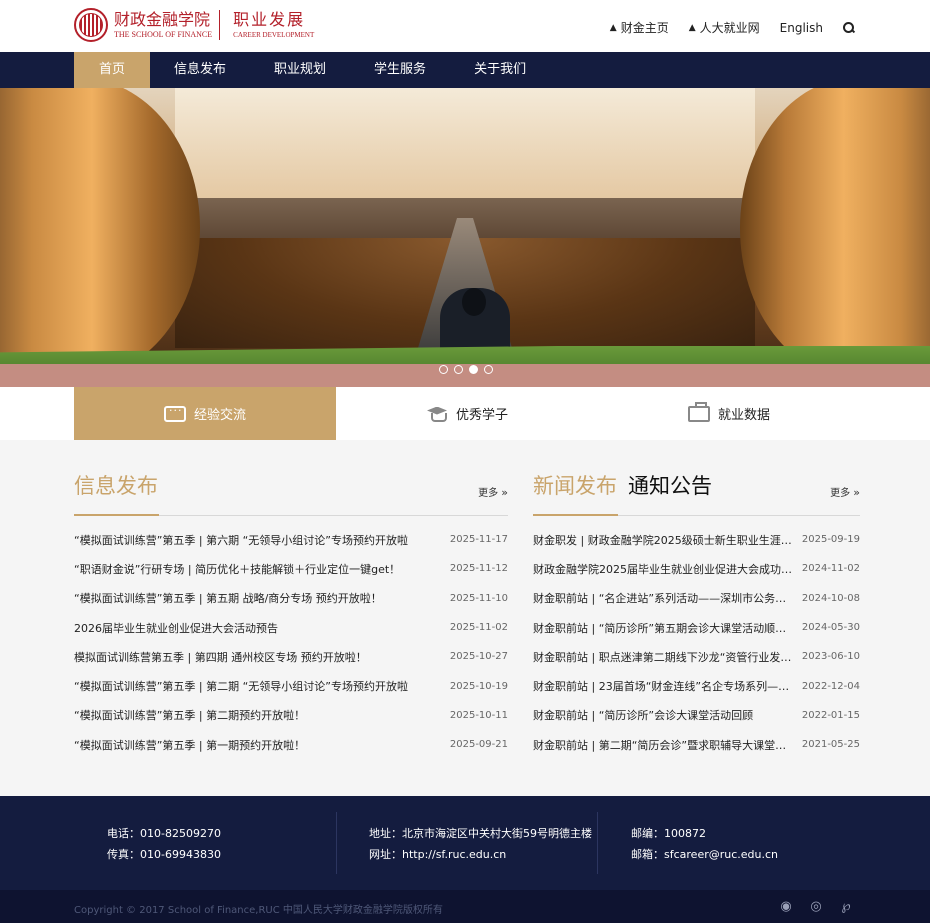 The width and height of the screenshot is (930, 923). What do you see at coordinates (200, 70) in the screenshot?
I see `nav-item-info: 信息发布` at bounding box center [200, 70].